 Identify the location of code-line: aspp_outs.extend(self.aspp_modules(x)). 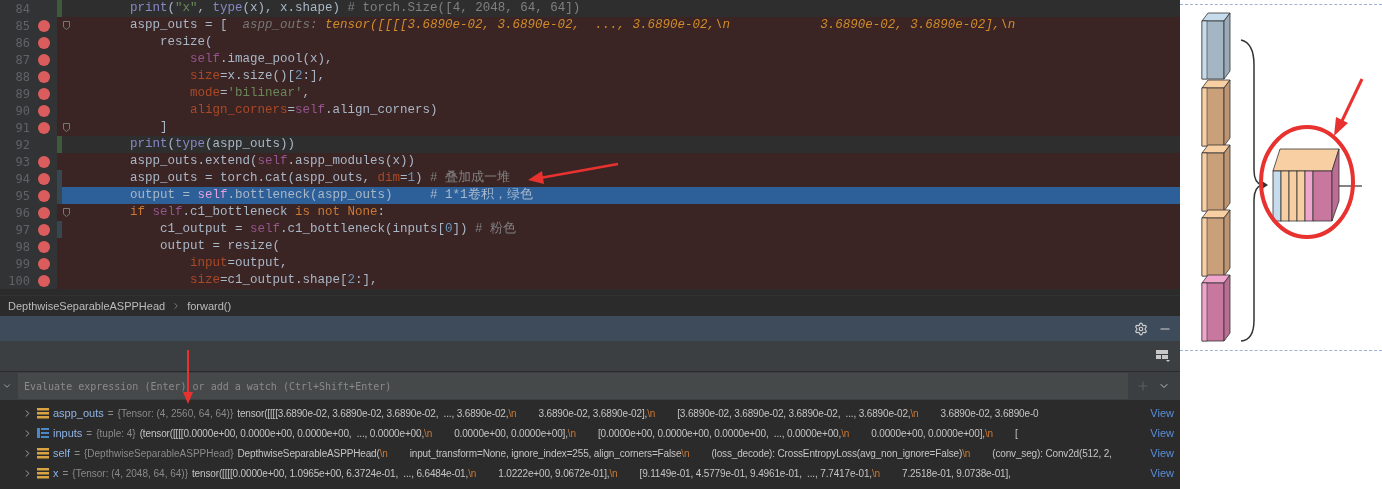
(273, 161).